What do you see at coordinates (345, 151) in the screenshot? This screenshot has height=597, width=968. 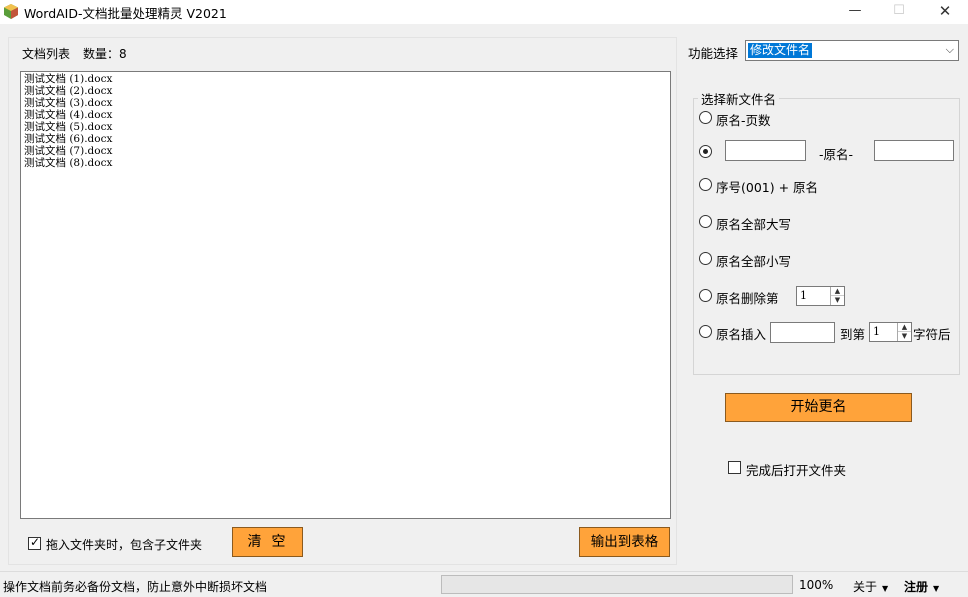 I see `list-item: 测试文档 (7).docx` at bounding box center [345, 151].